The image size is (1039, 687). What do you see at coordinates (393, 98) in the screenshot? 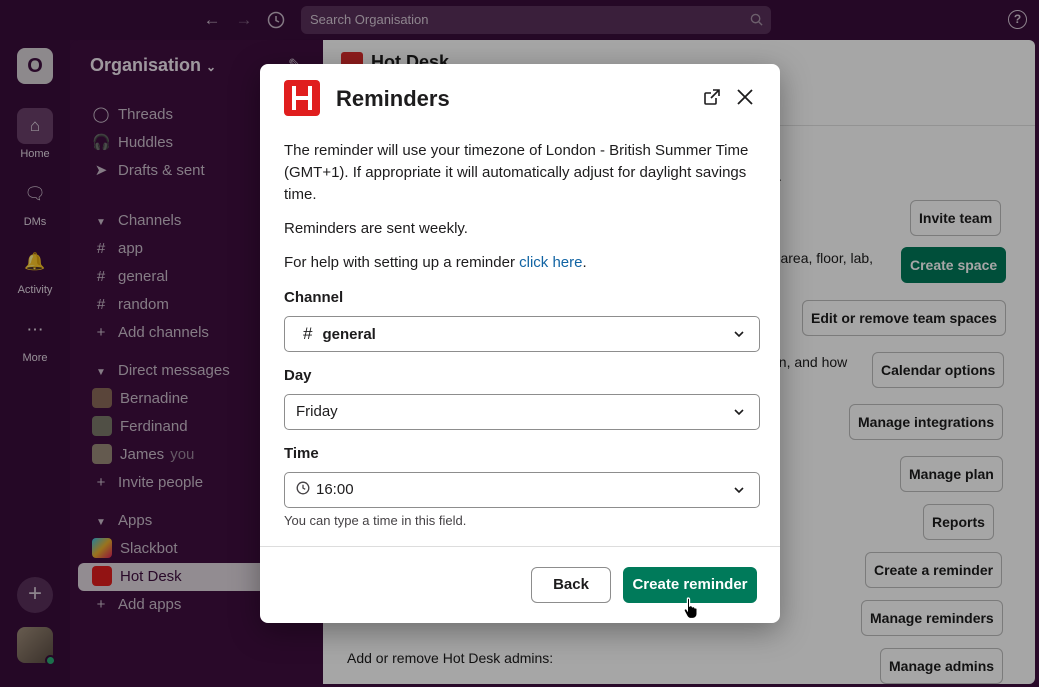
I see `modal-title: Reminders` at bounding box center [393, 98].